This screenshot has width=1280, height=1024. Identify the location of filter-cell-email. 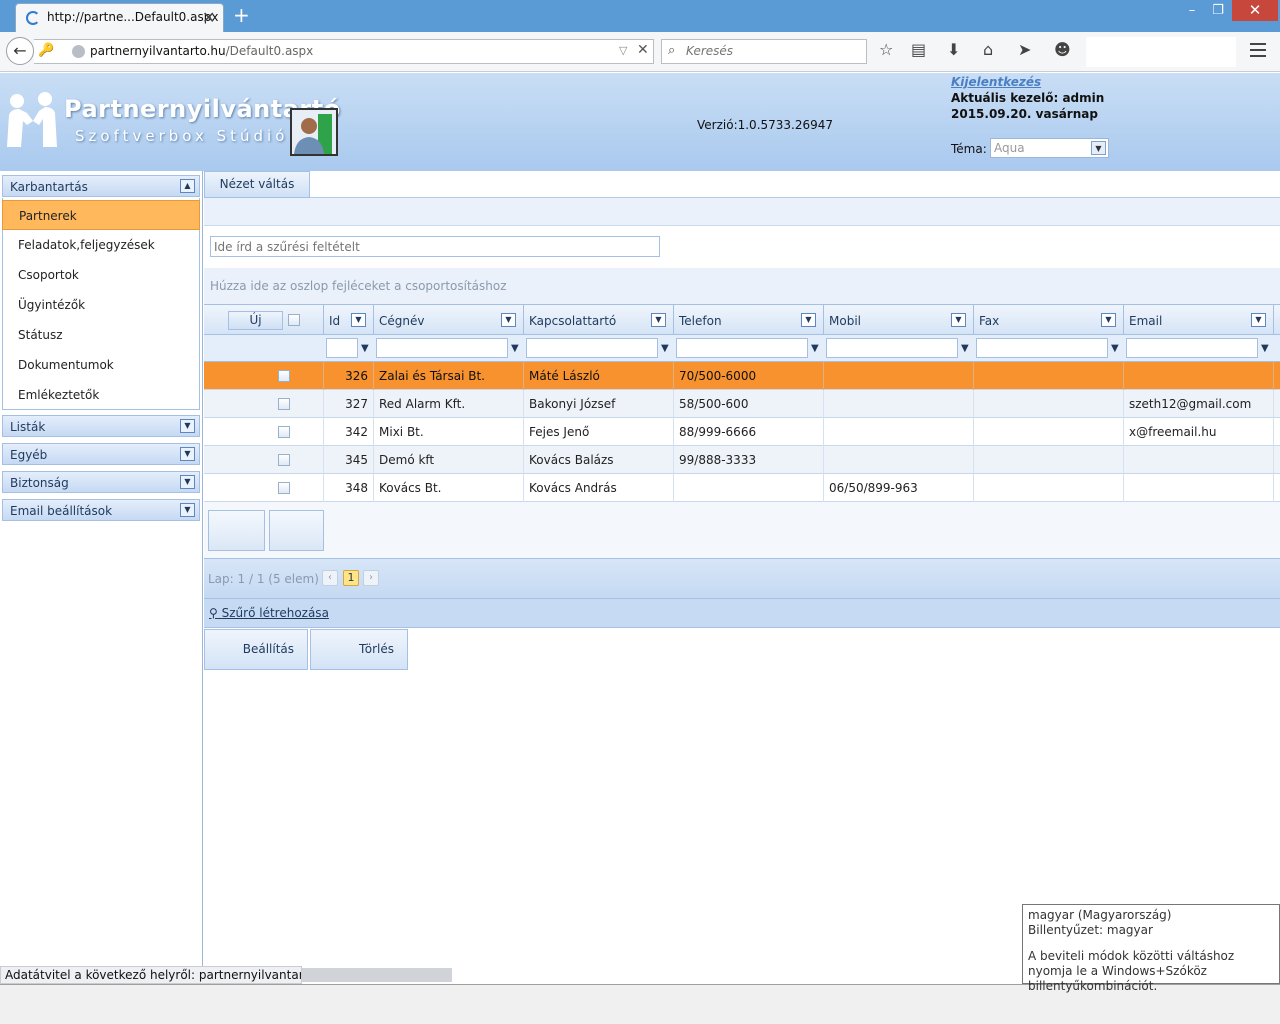
(1192, 348).